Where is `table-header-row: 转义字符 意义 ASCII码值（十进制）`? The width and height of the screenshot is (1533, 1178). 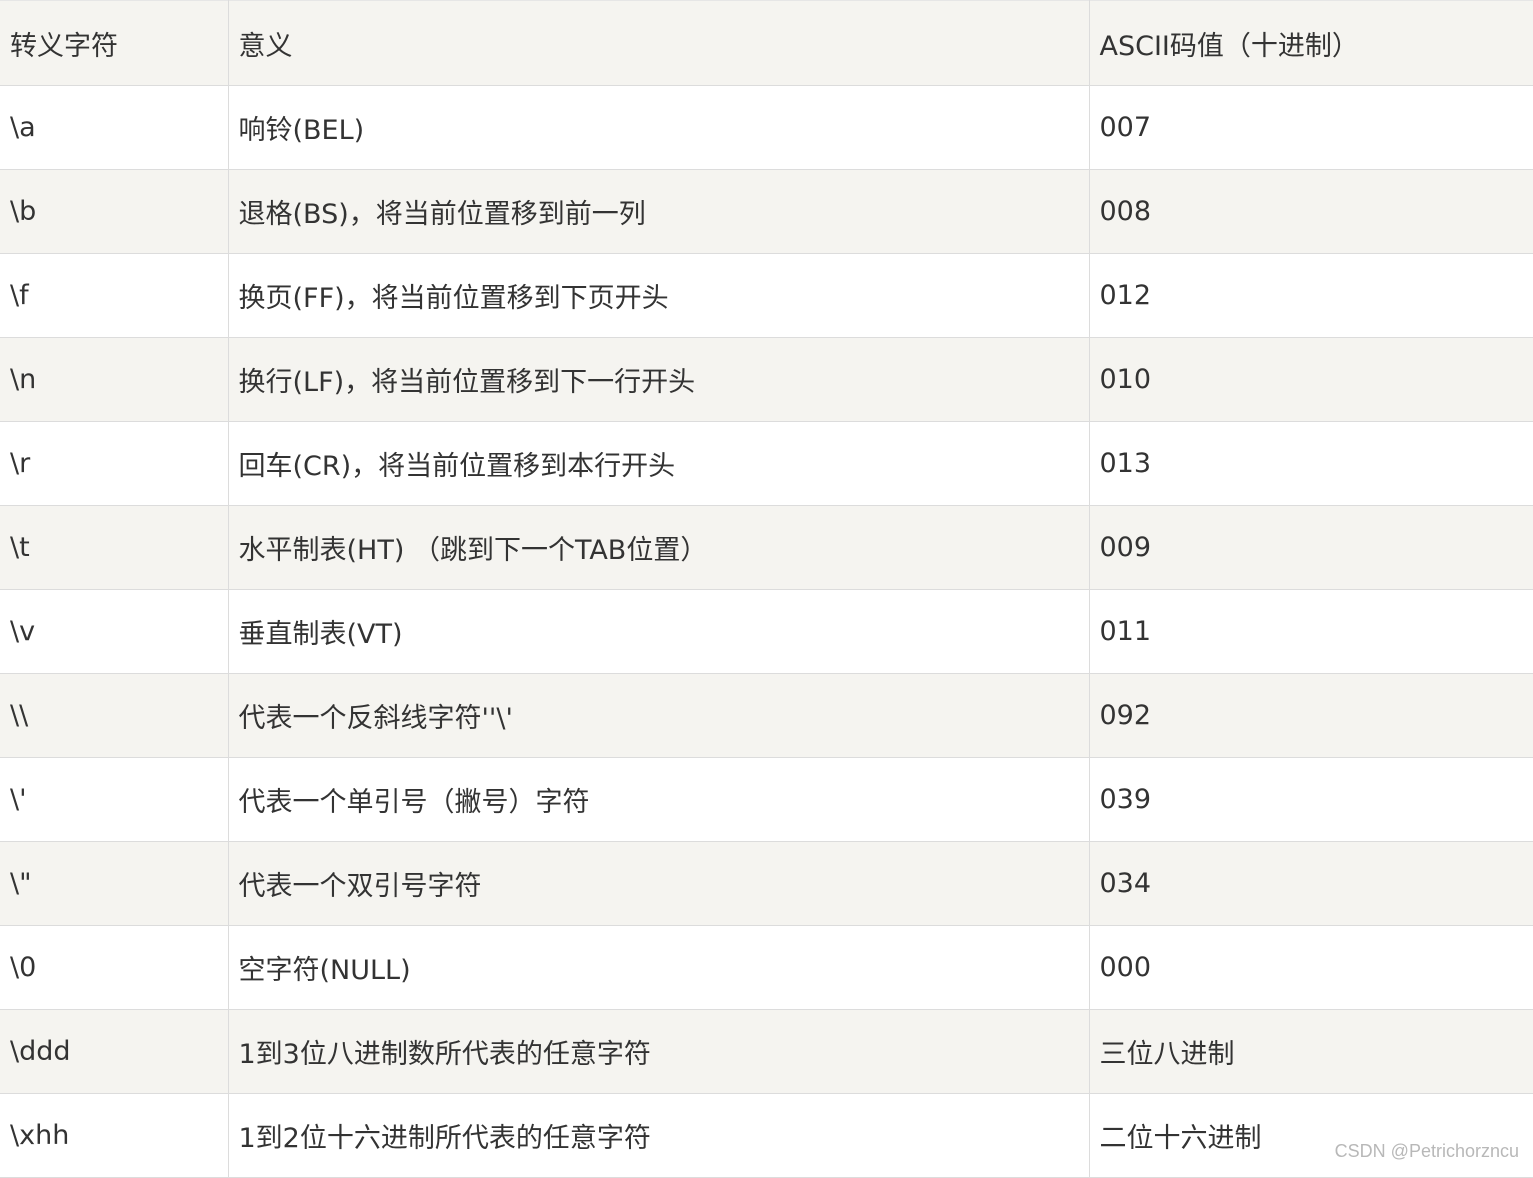
table-header-row: 转义字符 意义 ASCII码值（十进制） is located at coordinates (766, 43).